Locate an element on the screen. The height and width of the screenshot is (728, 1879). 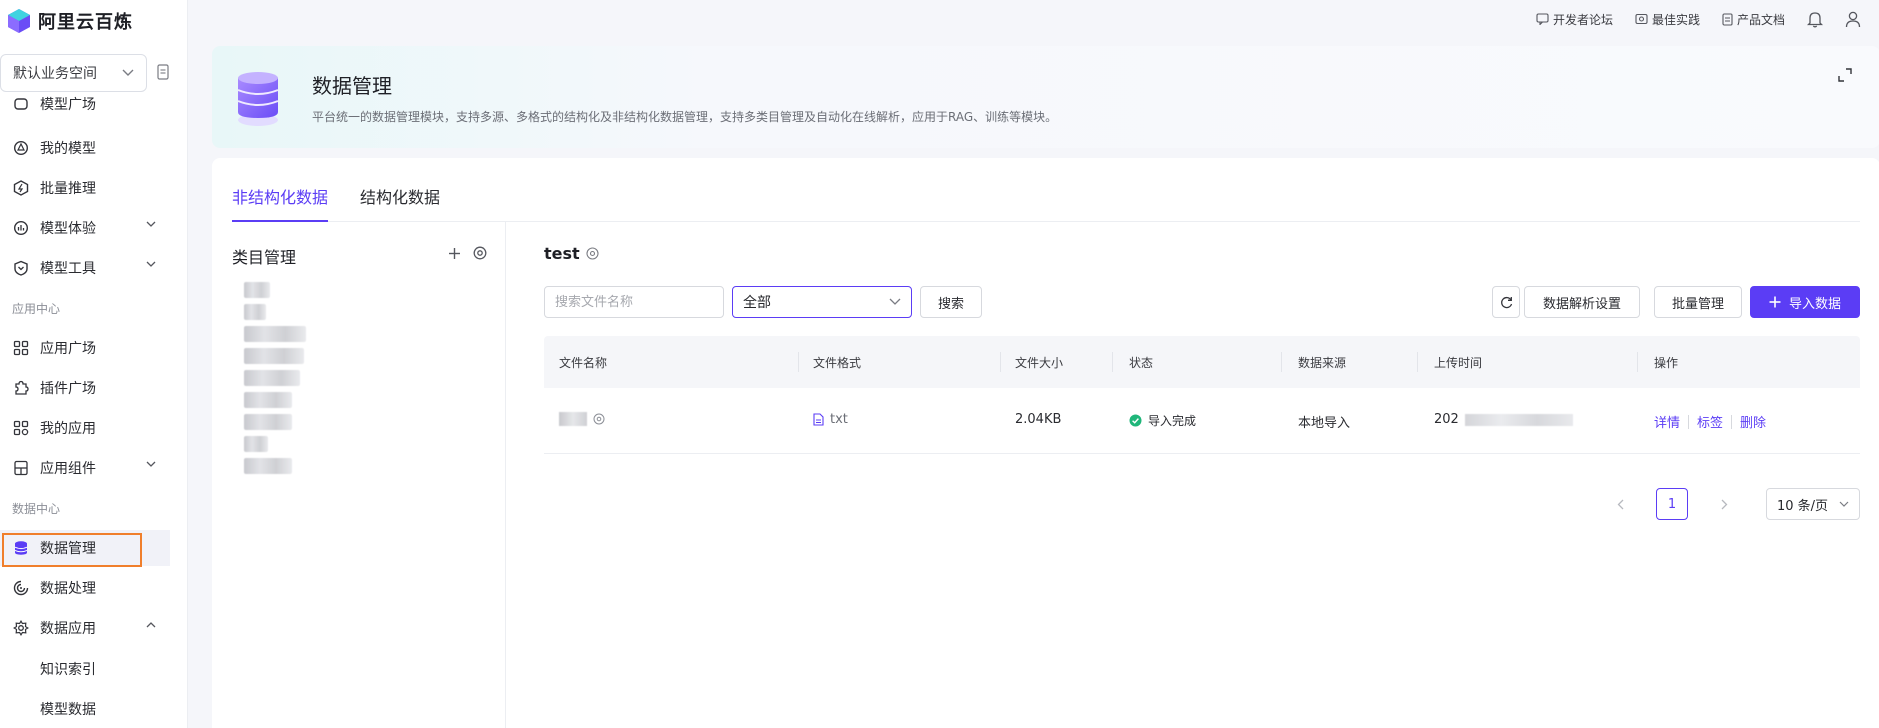
model-tools-icon is located at coordinates (21, 268).